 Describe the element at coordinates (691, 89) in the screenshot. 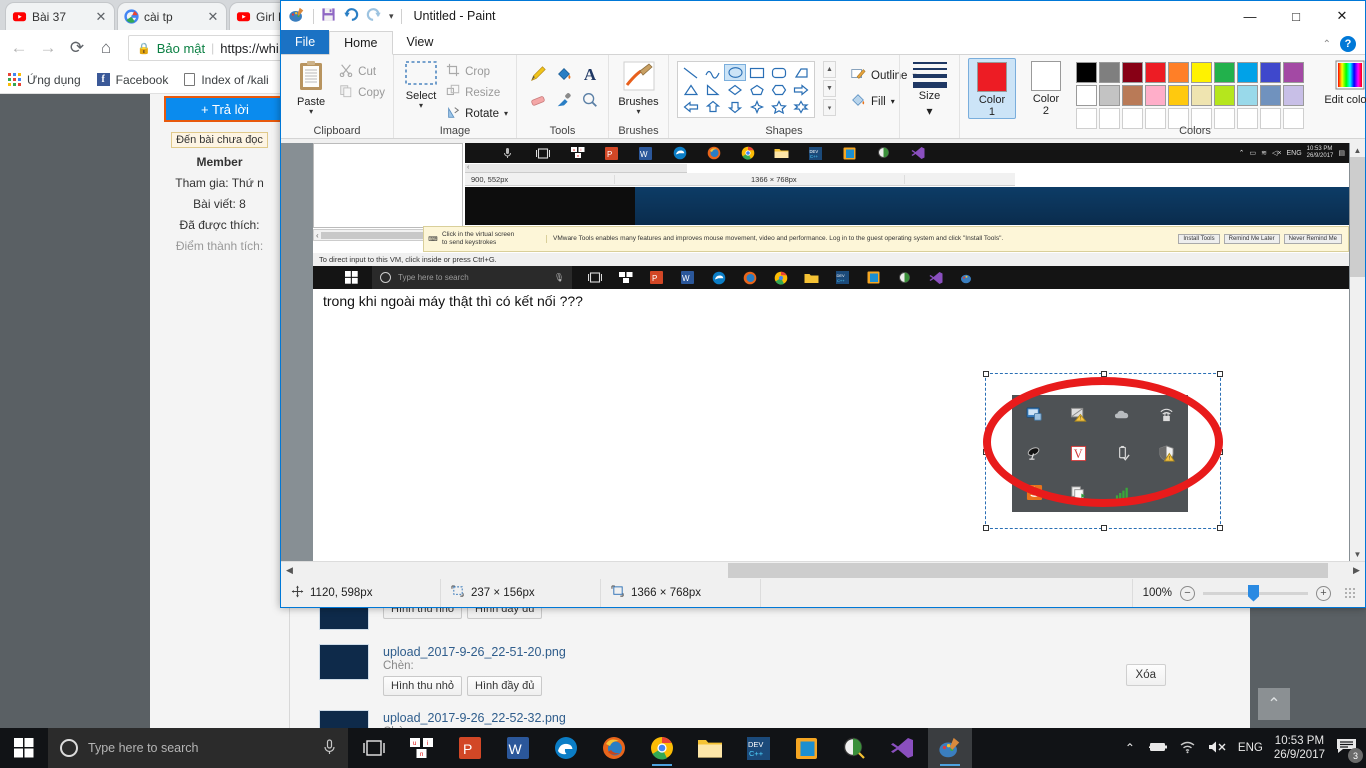

I see `shape-triangle` at that location.